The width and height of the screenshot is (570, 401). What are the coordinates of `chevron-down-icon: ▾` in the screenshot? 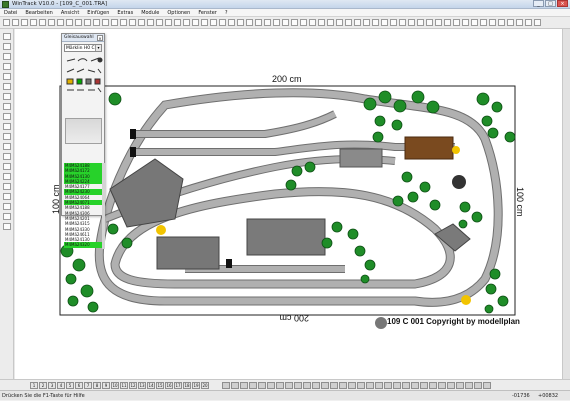 It's located at (98, 48).